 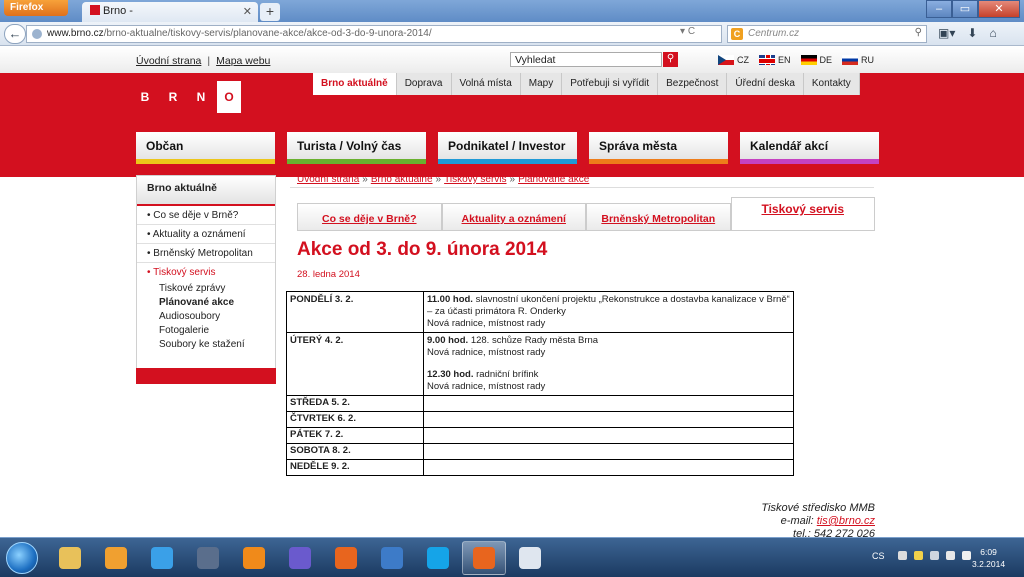 I want to click on logo-letter-b: B, so click(x=145, y=97).